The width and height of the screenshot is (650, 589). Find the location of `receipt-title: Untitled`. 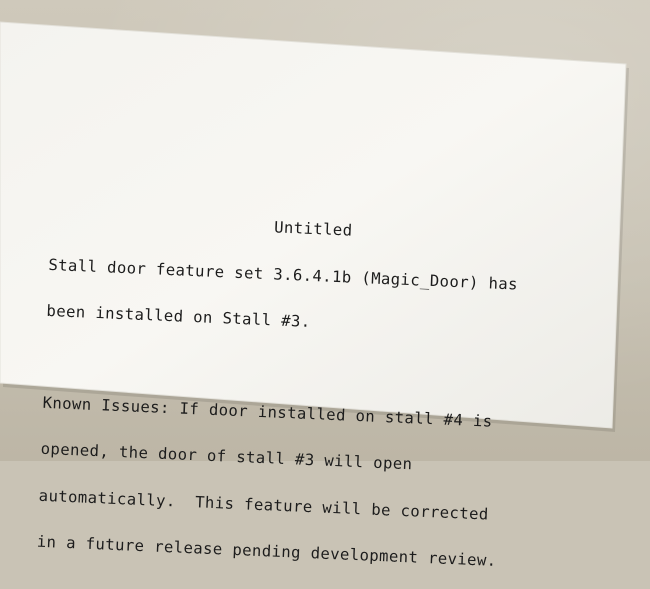

receipt-title: Untitled is located at coordinates (313, 229).